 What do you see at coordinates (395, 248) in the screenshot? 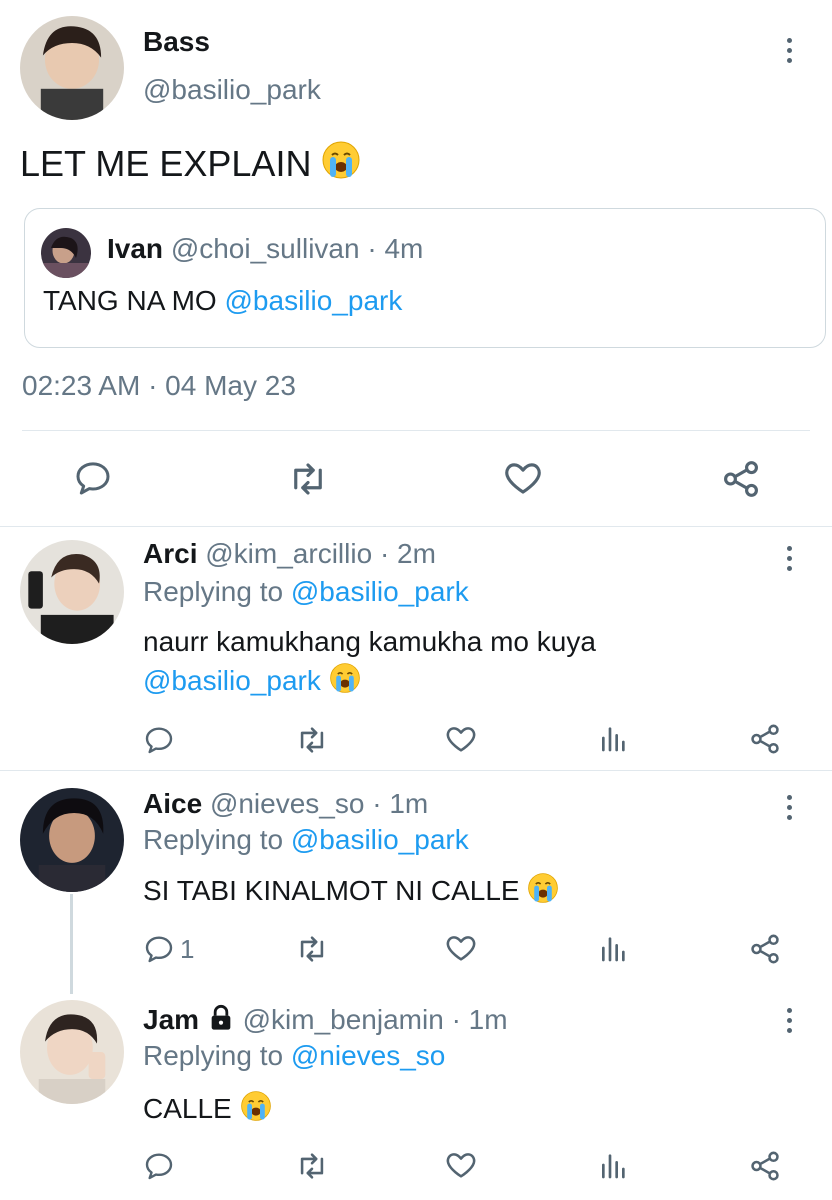
I see `quoted-time: · 4m` at bounding box center [395, 248].